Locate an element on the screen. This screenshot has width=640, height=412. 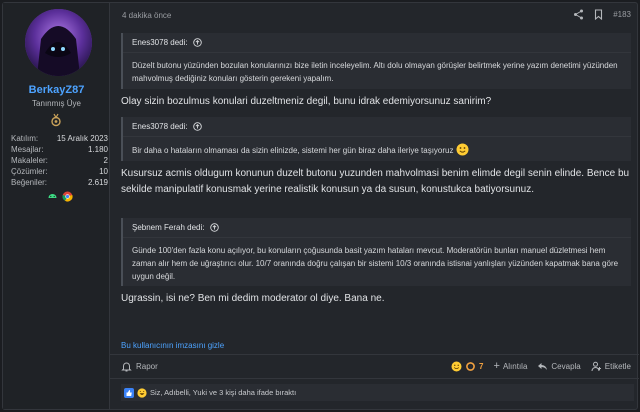
report-button: Rapor is located at coordinates (139, 366).